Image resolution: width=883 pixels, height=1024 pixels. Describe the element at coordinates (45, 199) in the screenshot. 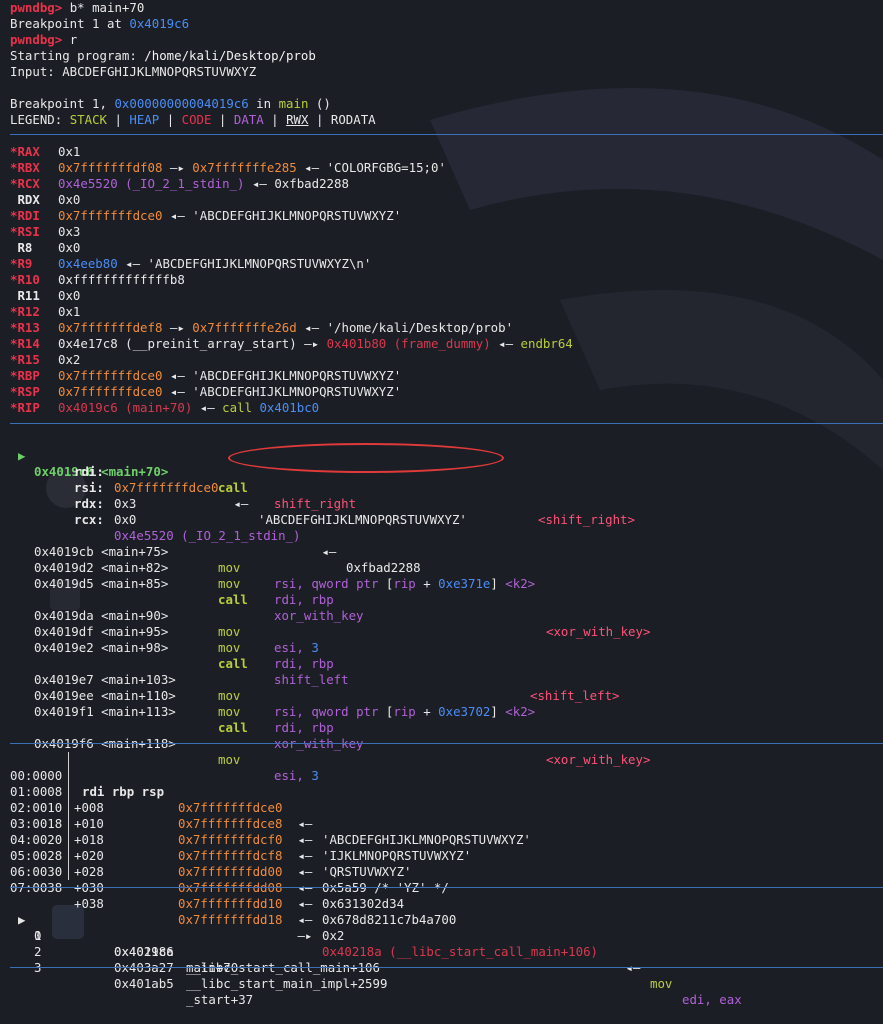

I see `register-rdx: RDX 0x0` at that location.